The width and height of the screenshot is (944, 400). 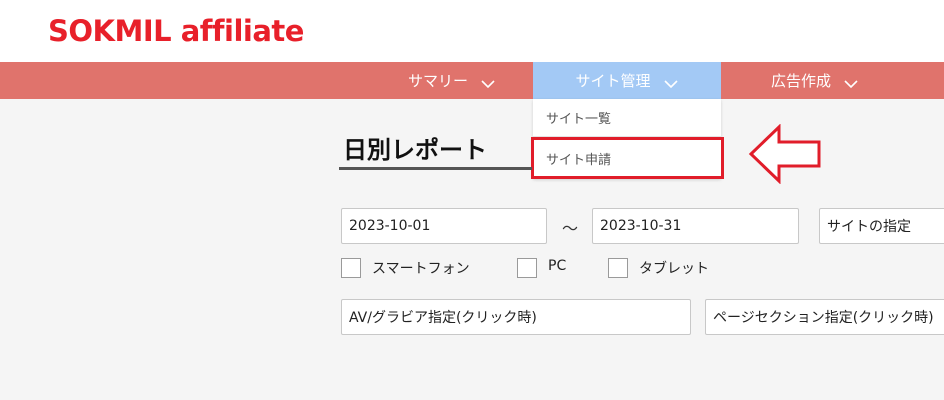 What do you see at coordinates (784, 154) in the screenshot?
I see `left-arrow-icon` at bounding box center [784, 154].